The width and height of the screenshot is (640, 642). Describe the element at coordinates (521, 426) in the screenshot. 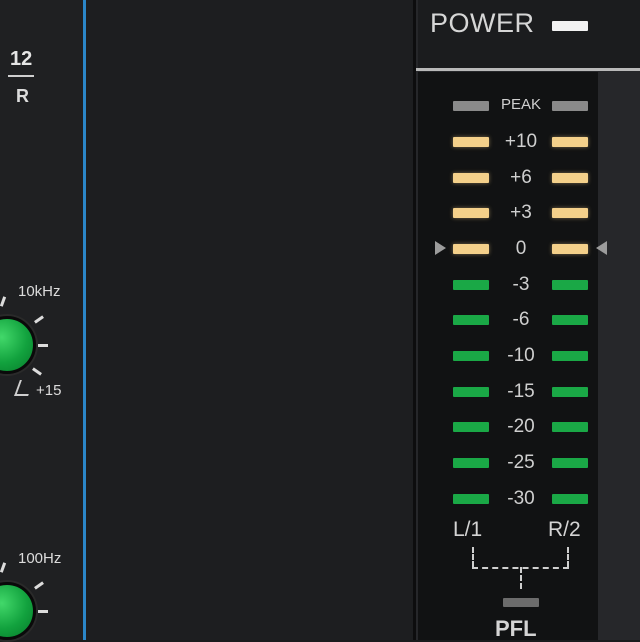

I see `meter-level-label: -20` at that location.